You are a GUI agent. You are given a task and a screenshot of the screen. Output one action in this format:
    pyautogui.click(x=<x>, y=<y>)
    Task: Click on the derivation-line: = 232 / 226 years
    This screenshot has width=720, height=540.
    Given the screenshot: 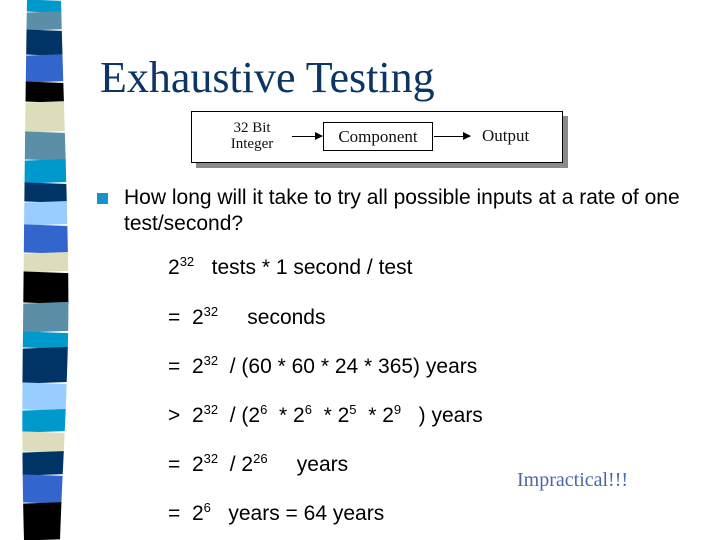 What is the action you would take?
    pyautogui.click(x=258, y=465)
    